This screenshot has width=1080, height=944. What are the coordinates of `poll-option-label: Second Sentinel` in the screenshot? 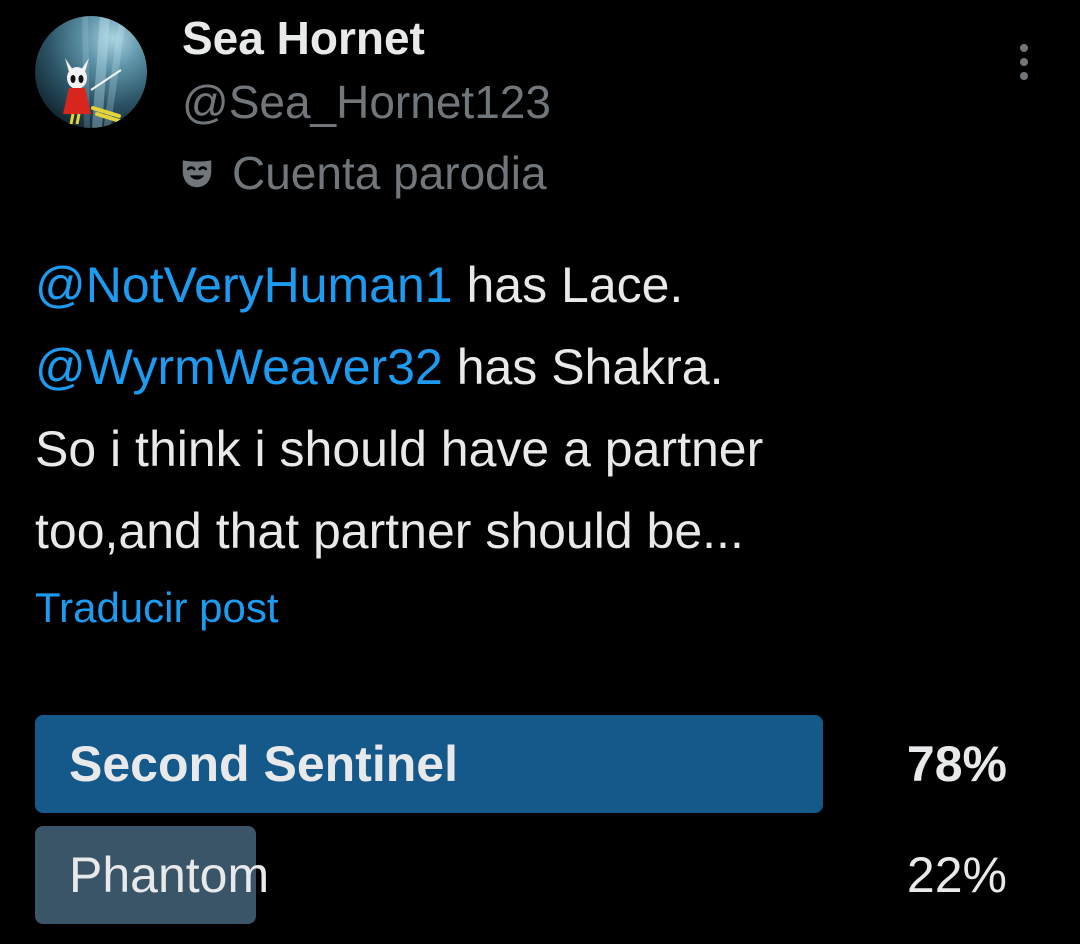 It's located at (263, 764).